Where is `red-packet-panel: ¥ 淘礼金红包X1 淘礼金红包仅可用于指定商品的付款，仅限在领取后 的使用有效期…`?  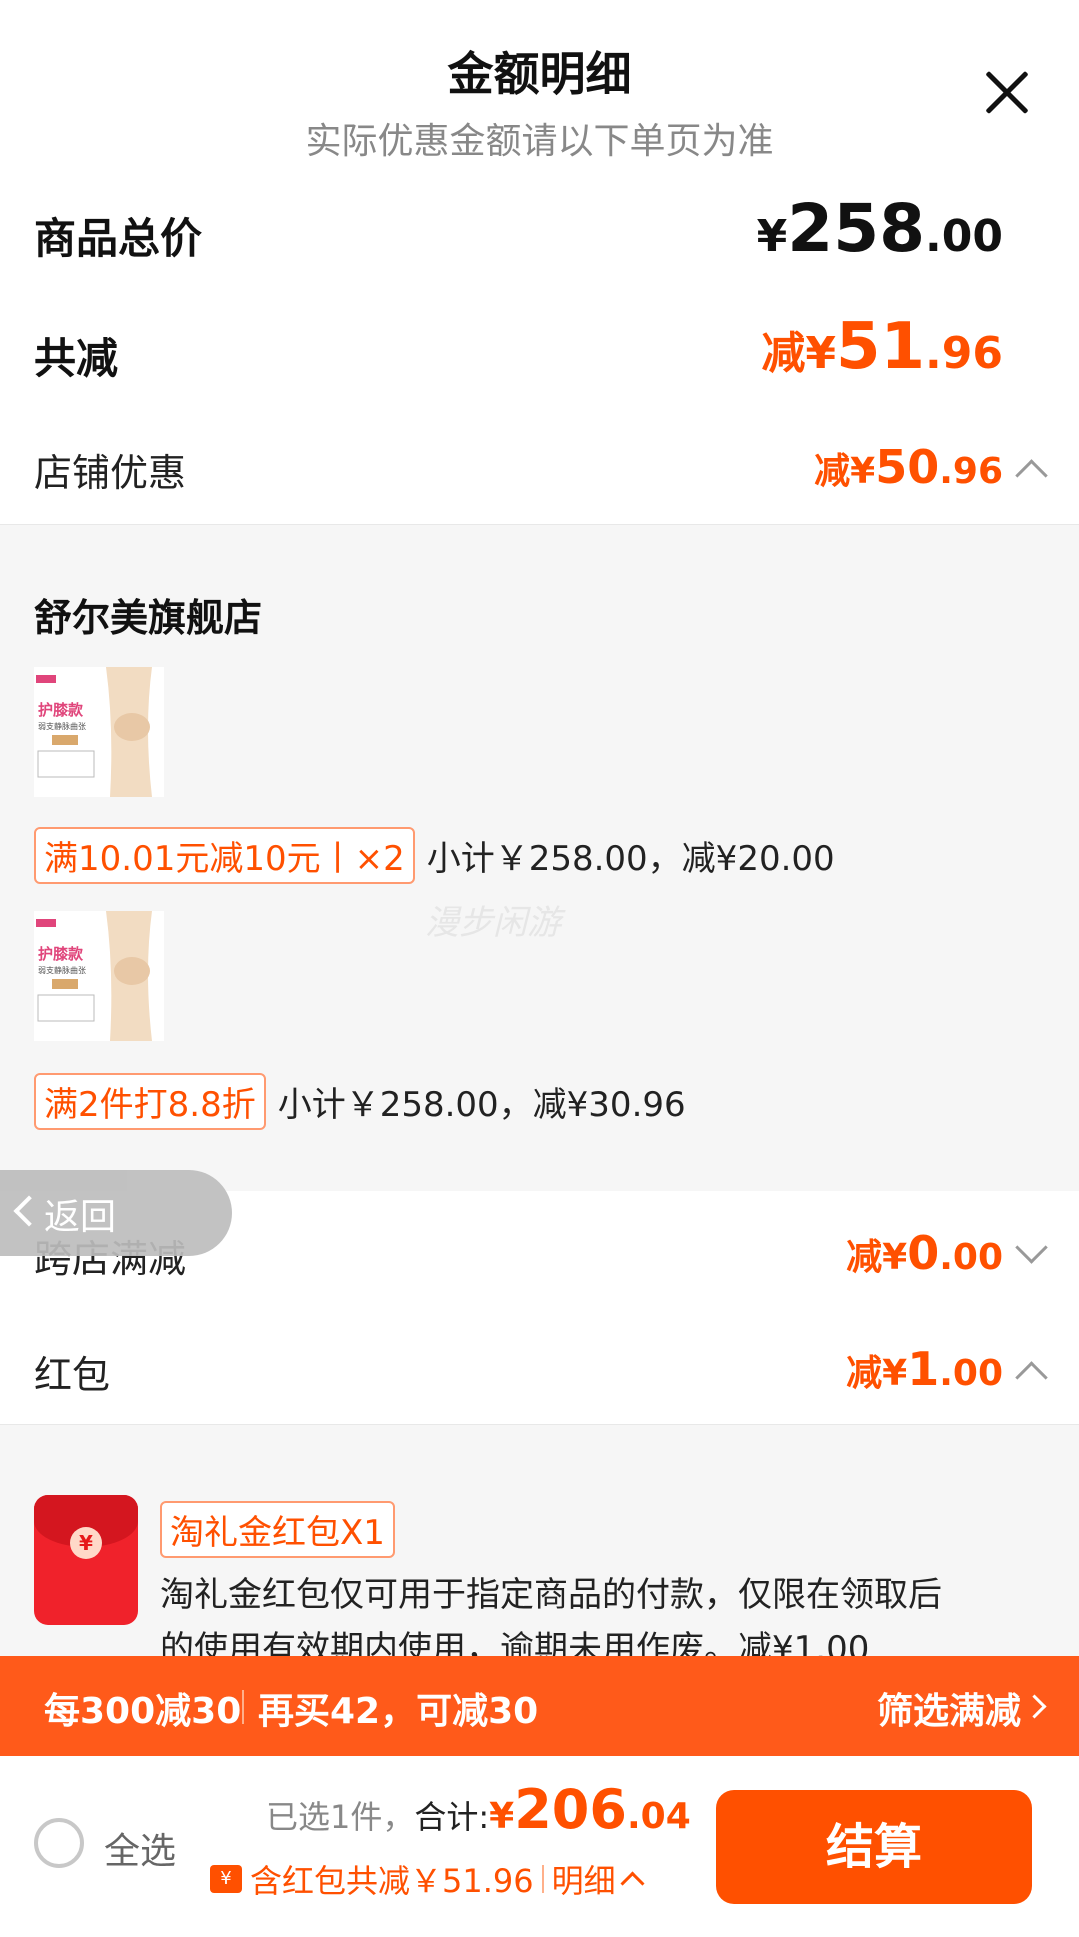
red-packet-panel: ¥ 淘礼金红包X1 淘礼金红包仅可用于指定商品的付款，仅限在领取后 的使用有效期… is located at coordinates (539, 1540).